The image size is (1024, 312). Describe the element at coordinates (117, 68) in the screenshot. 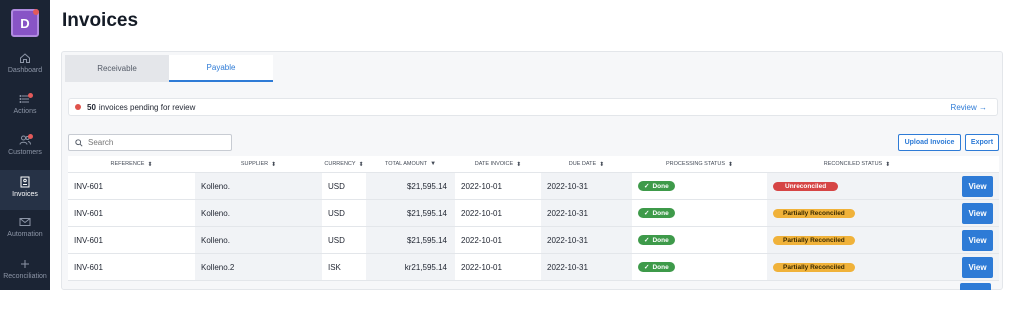

I see `tab-receivable: Receivable` at that location.